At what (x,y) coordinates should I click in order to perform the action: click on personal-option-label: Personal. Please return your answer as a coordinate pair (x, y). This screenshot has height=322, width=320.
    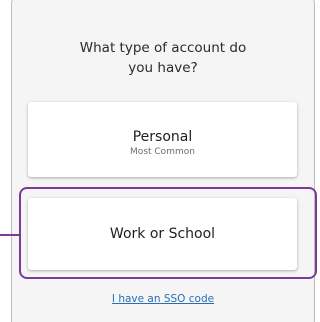
    Looking at the image, I should click on (162, 137).